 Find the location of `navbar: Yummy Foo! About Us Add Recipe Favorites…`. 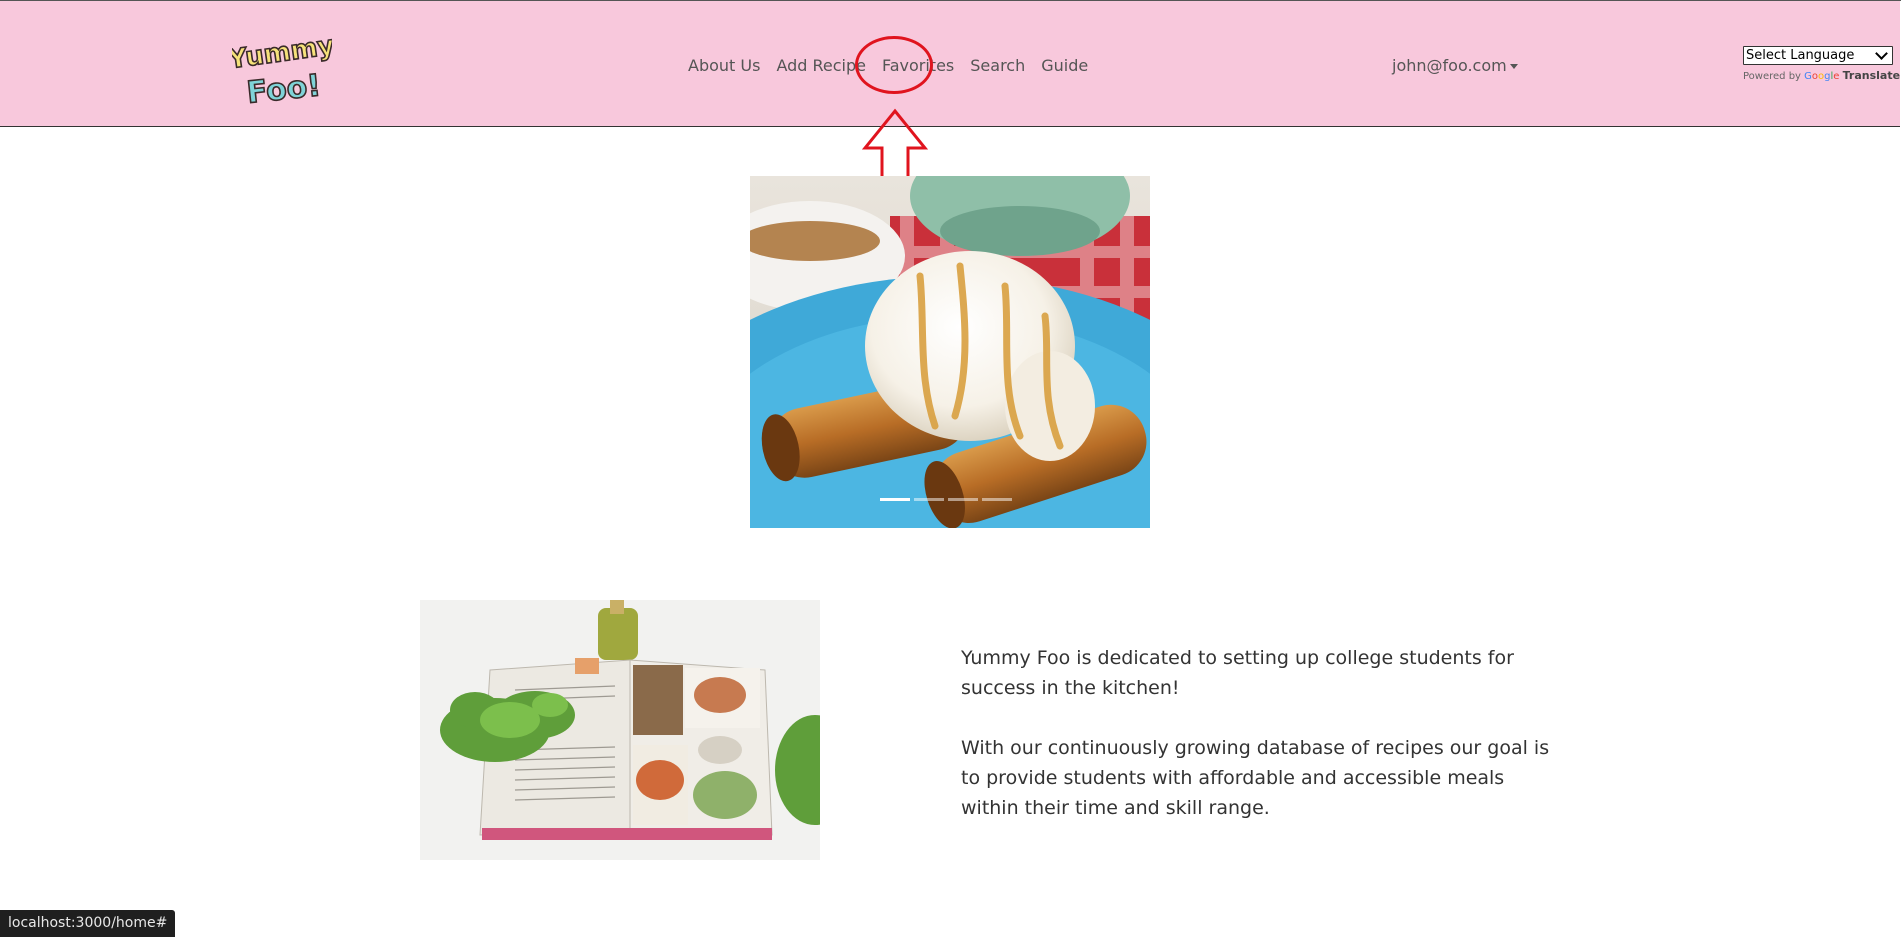

navbar: Yummy Foo! About Us Add Recipe Favorites… is located at coordinates (950, 64).